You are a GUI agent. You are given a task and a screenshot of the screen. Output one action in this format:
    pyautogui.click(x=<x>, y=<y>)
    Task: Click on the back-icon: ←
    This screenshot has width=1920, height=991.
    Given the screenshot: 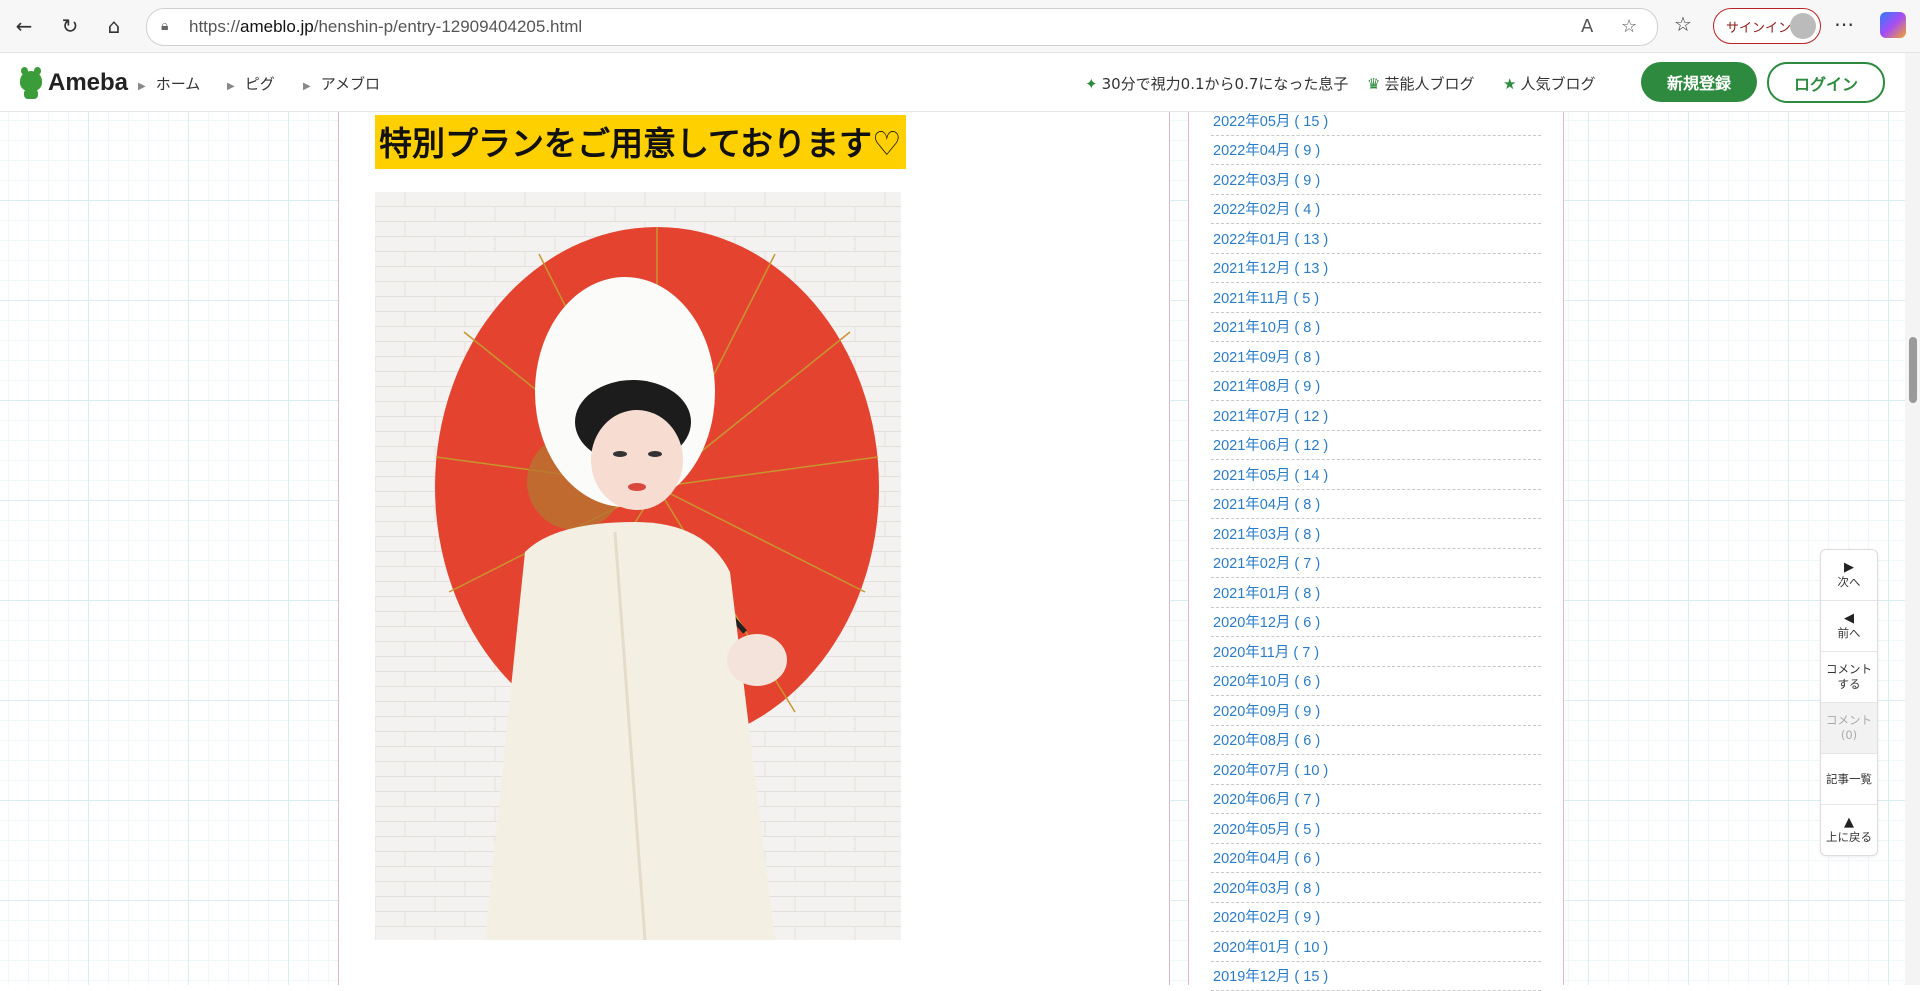 What is the action you would take?
    pyautogui.click(x=24, y=26)
    